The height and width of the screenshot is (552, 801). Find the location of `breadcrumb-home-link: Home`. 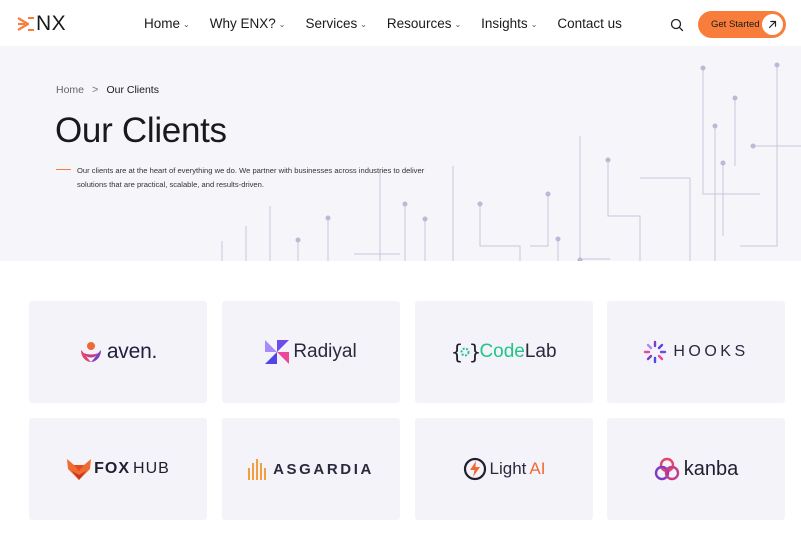

breadcrumb-home-link: Home is located at coordinates (70, 90).